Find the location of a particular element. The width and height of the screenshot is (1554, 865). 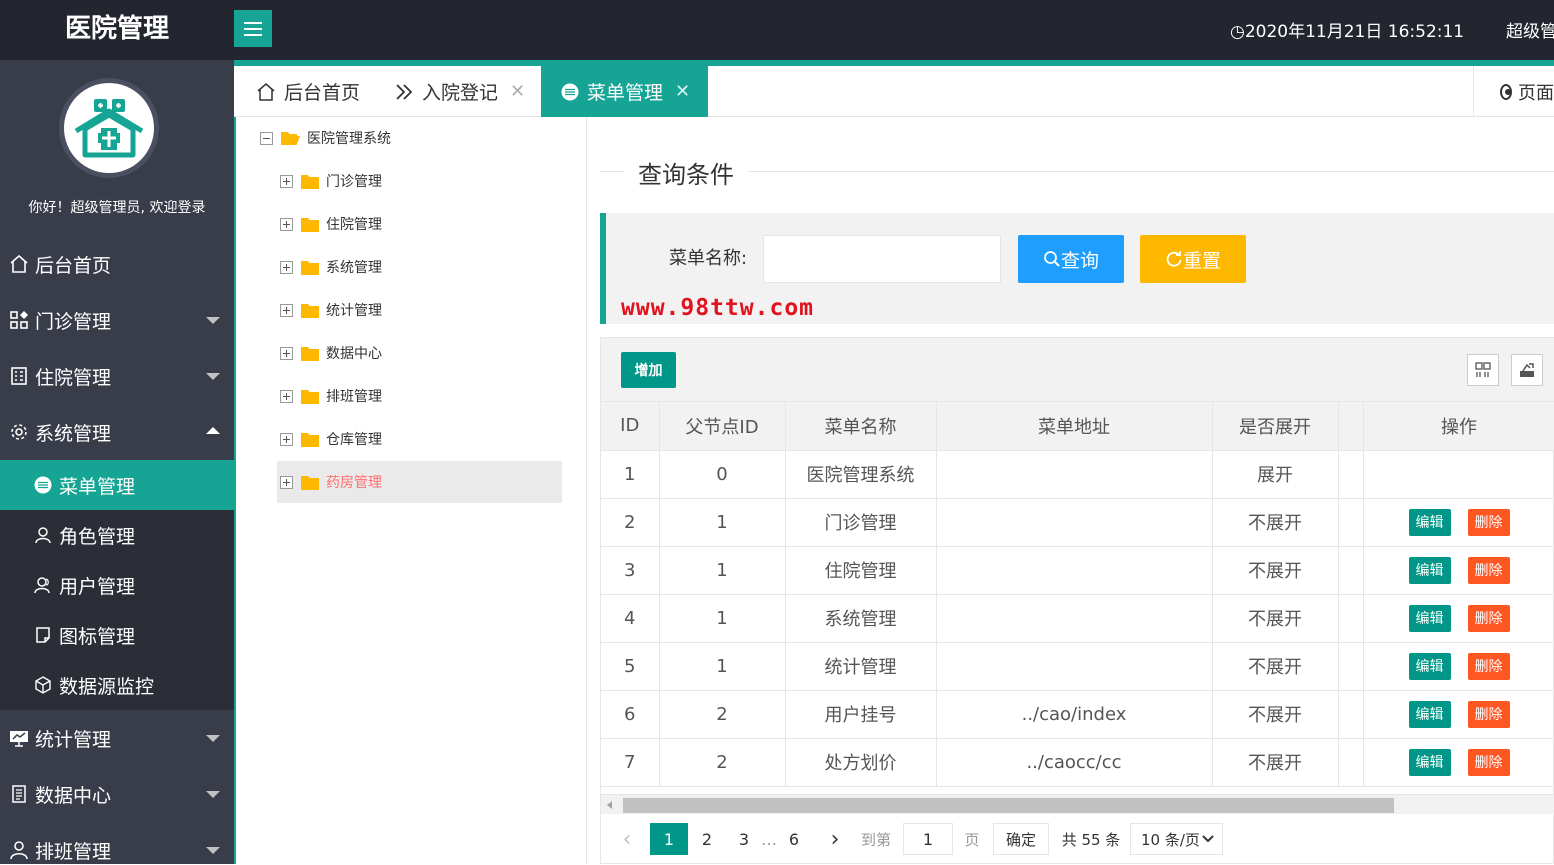

horizontal-scrollbar is located at coordinates (1077, 804).